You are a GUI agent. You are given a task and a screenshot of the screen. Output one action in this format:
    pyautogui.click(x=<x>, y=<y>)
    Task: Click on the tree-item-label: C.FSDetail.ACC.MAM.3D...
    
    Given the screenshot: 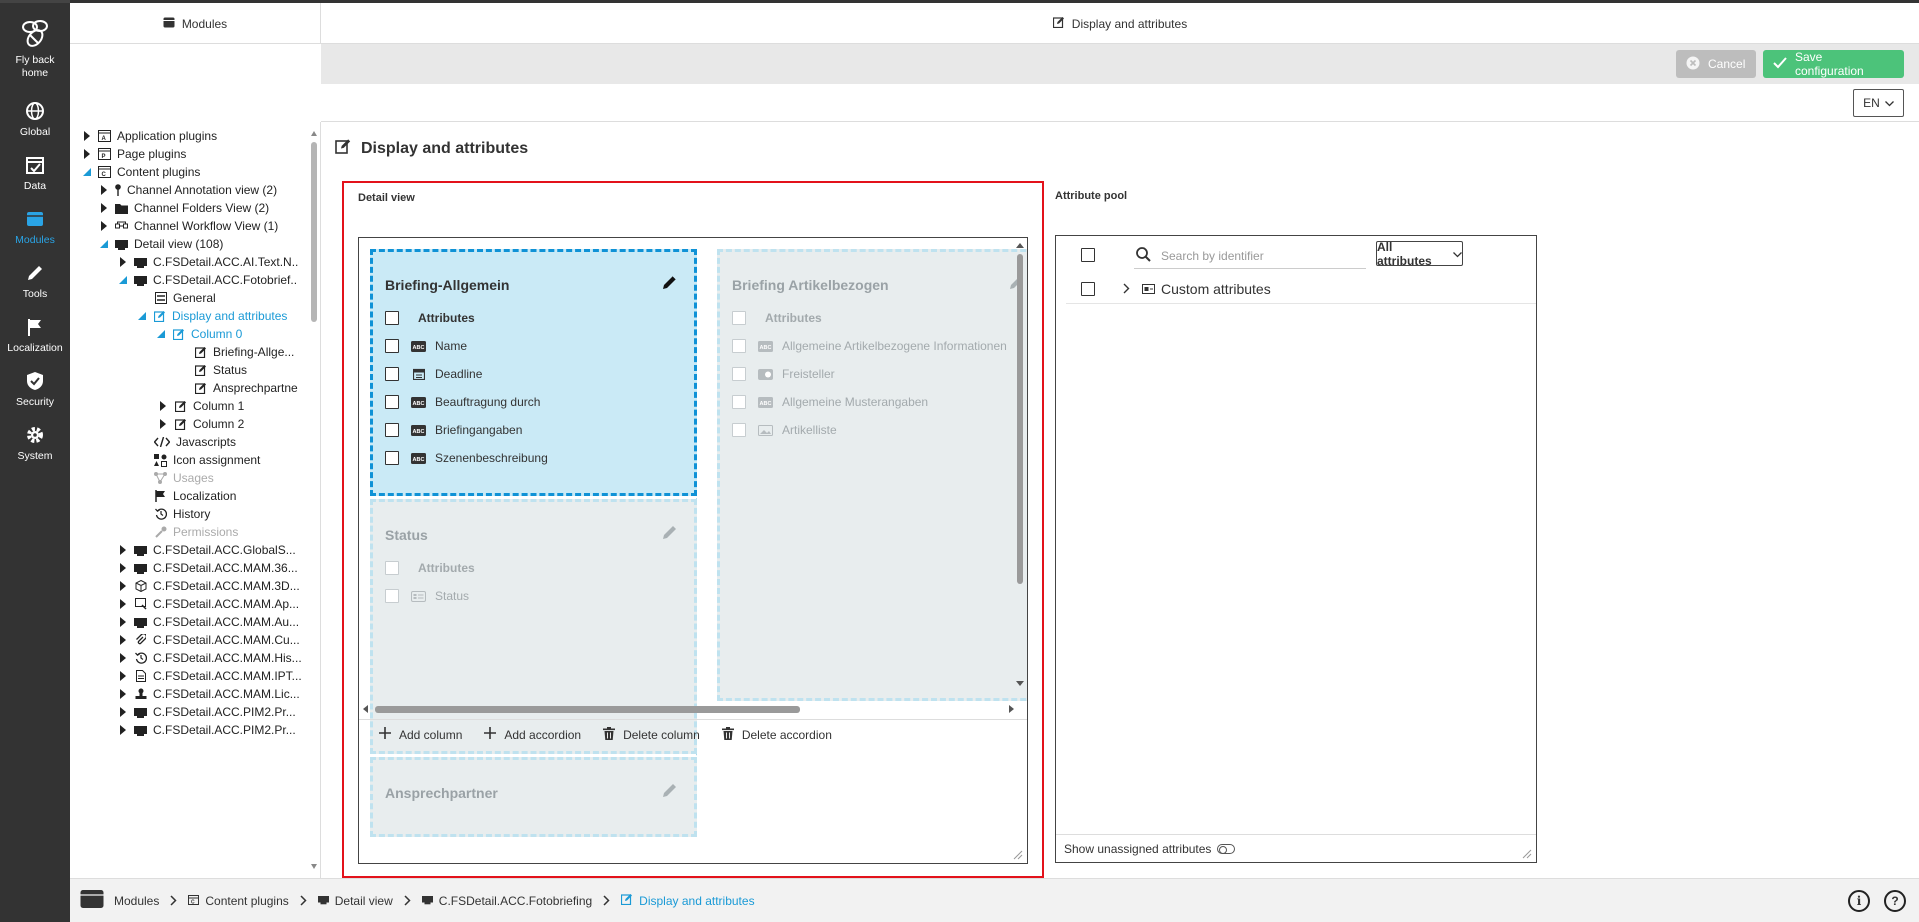 What is the action you would take?
    pyautogui.click(x=226, y=586)
    